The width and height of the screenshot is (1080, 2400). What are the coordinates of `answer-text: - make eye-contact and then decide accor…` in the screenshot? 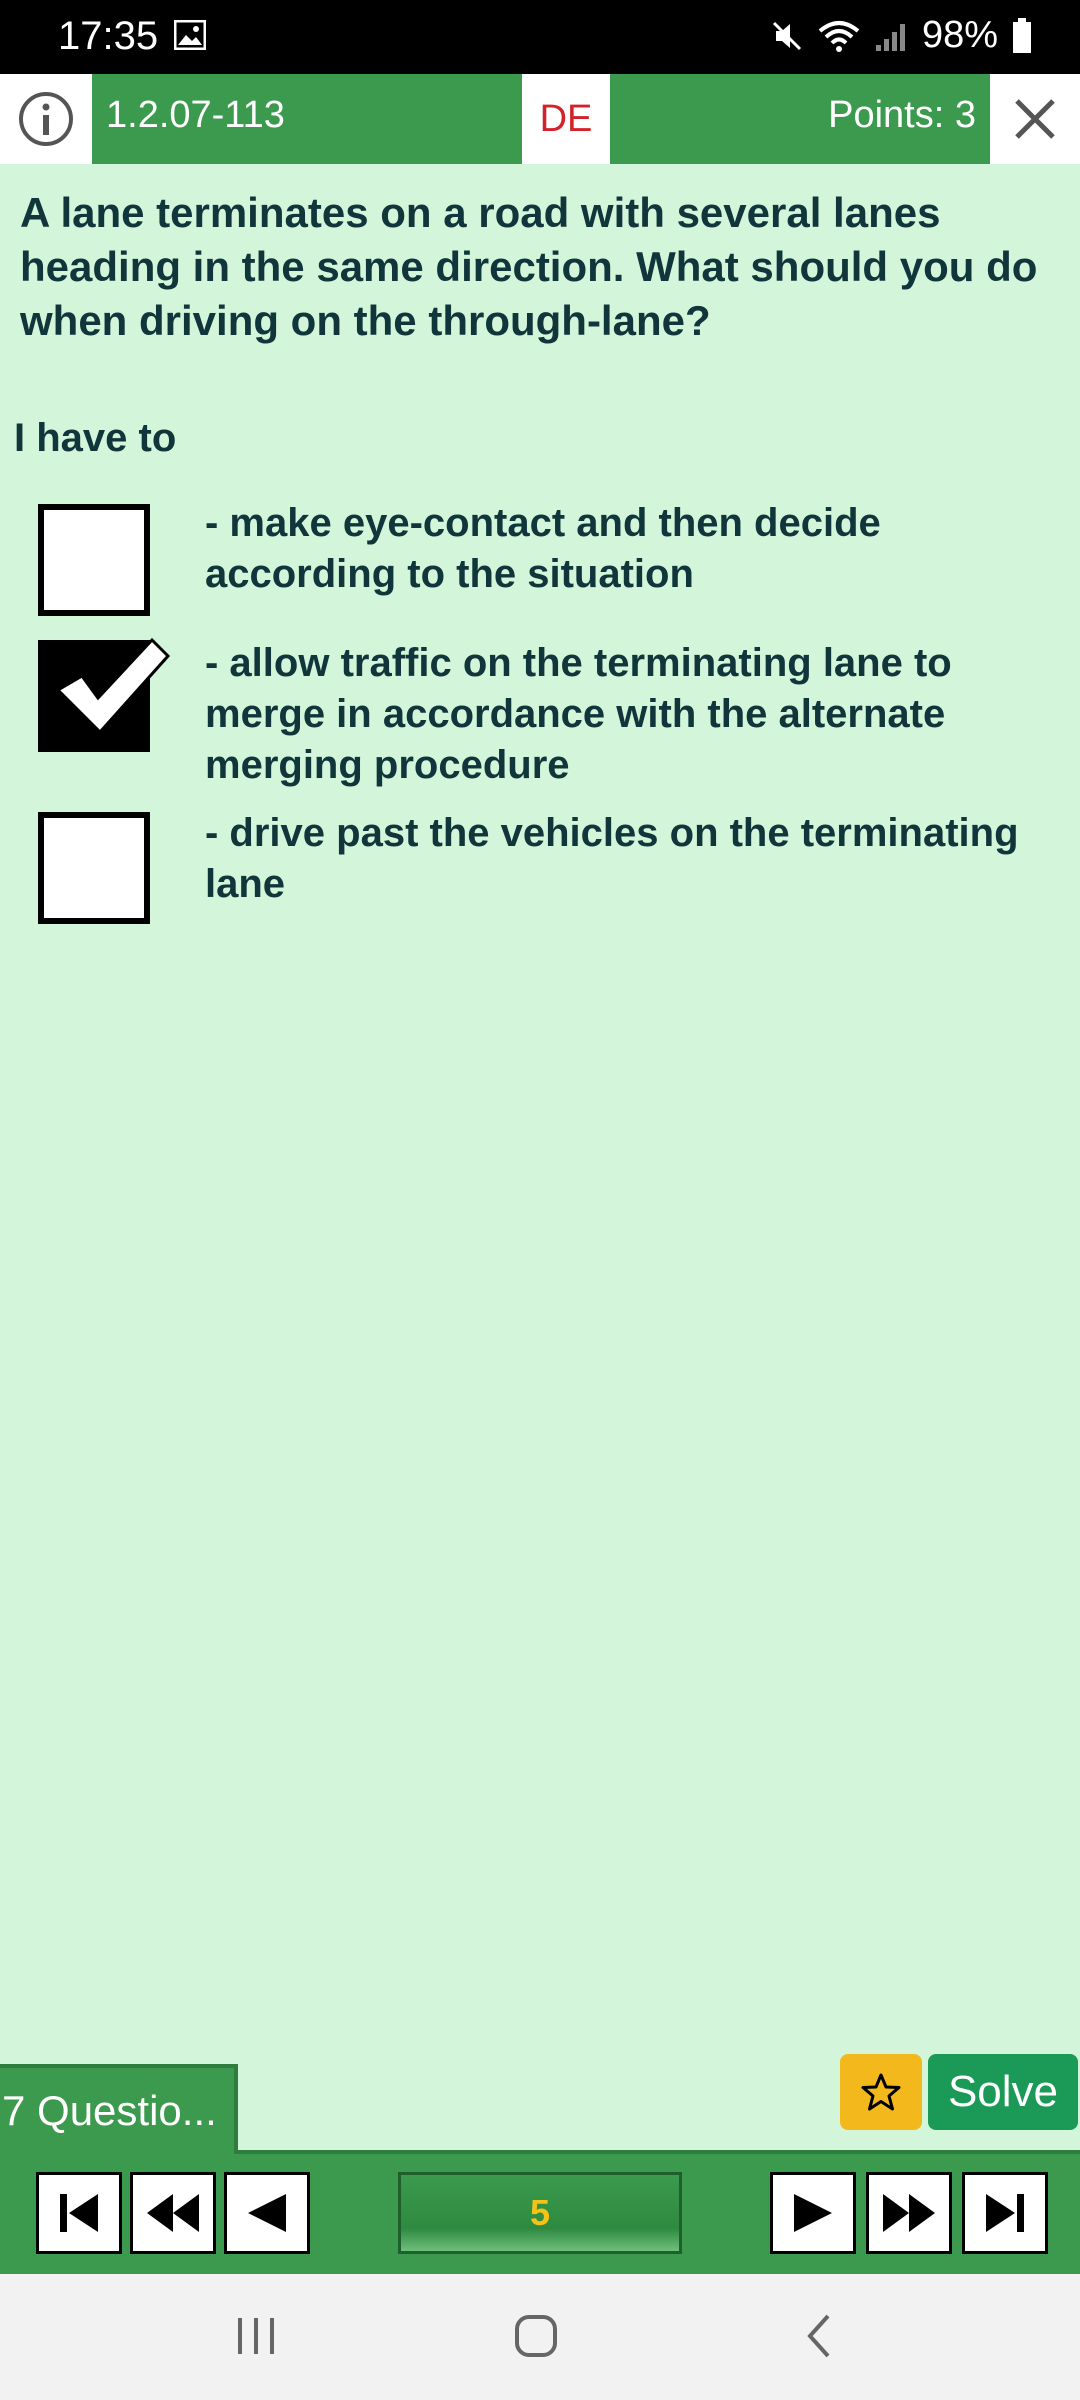 It's located at (543, 548).